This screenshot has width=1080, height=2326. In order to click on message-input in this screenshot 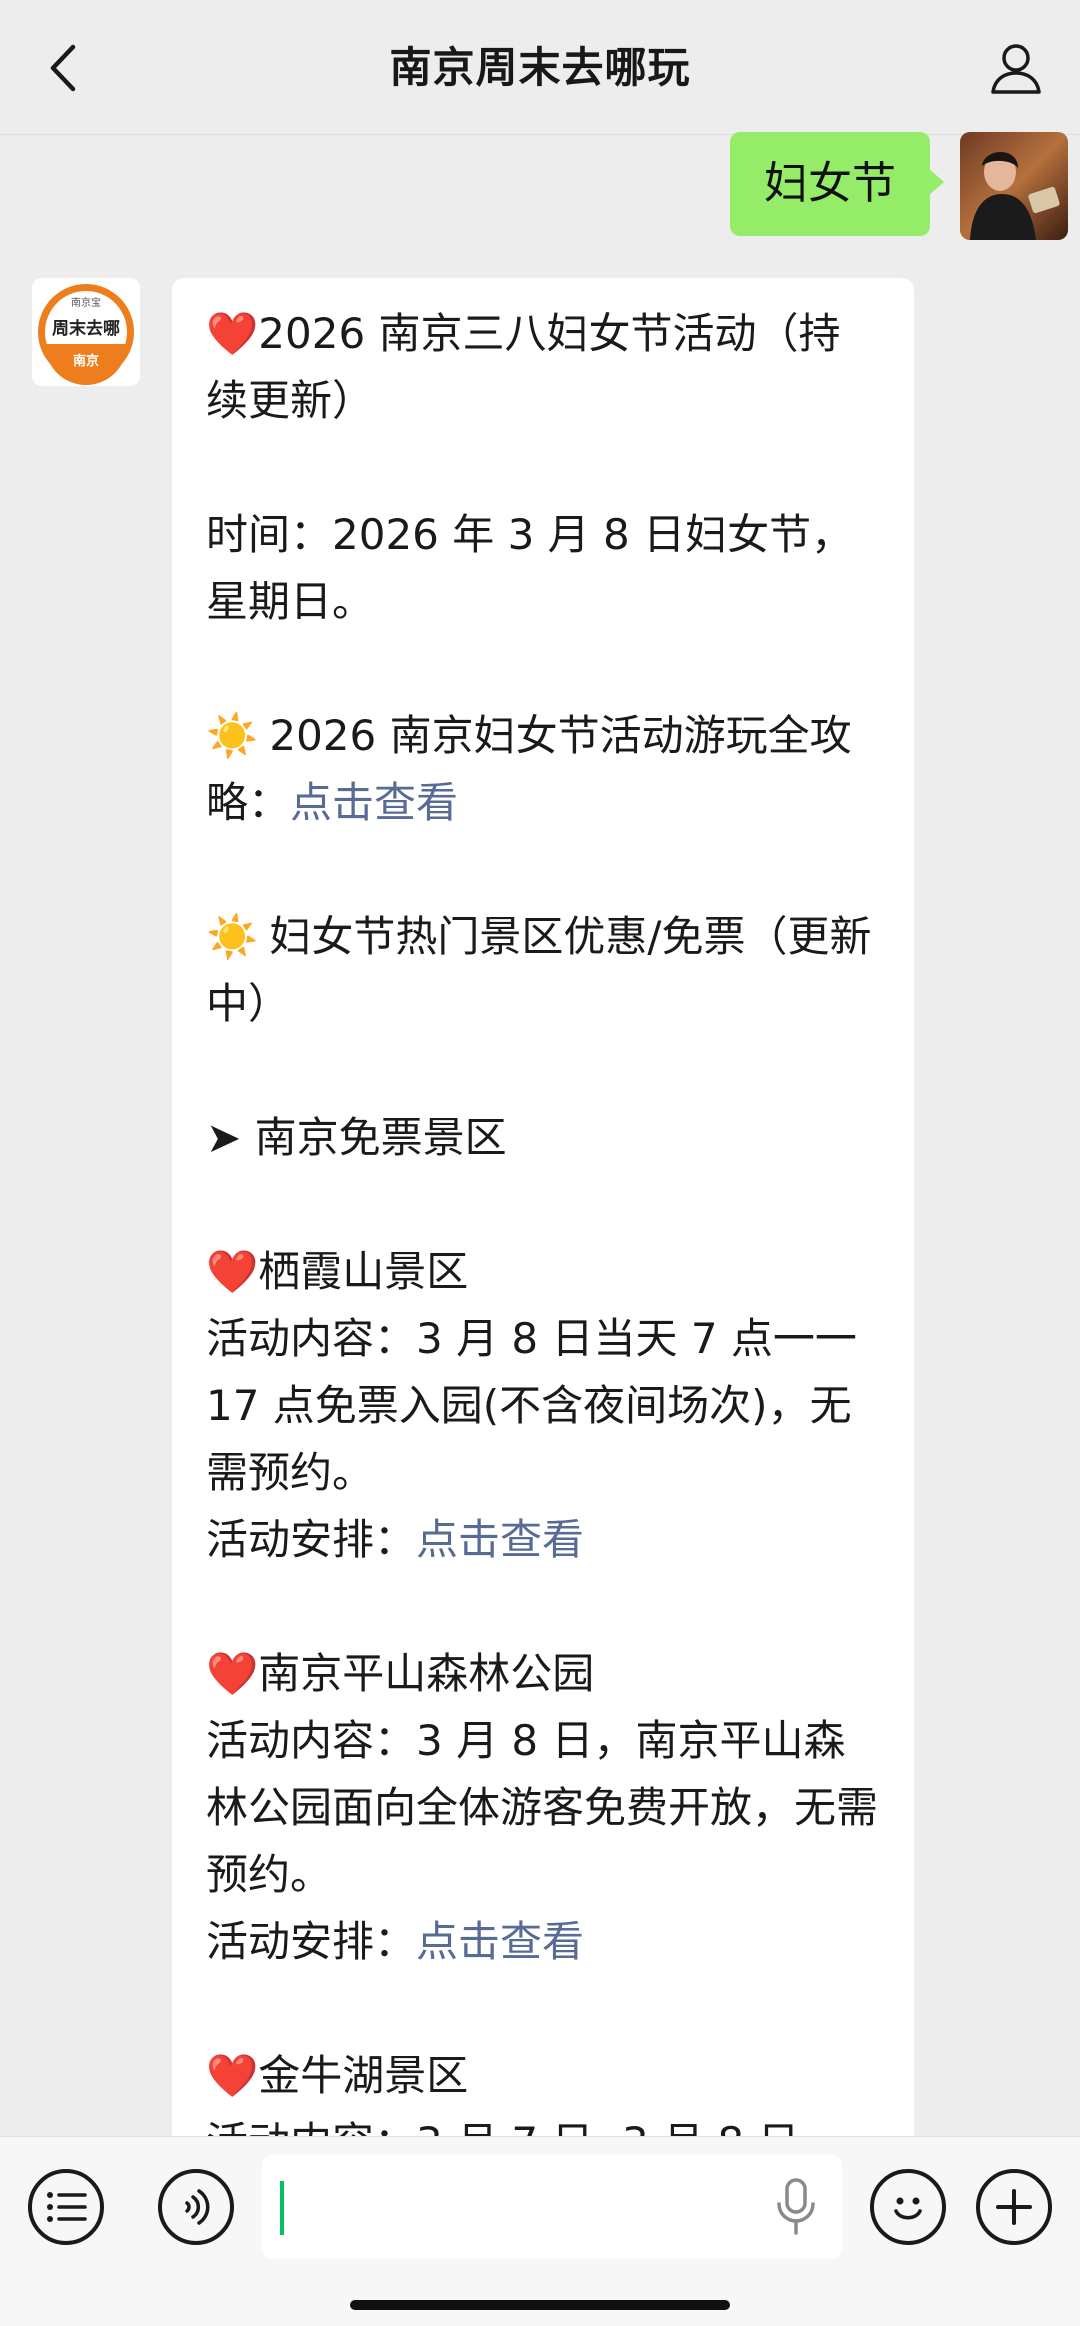, I will do `click(552, 2207)`.